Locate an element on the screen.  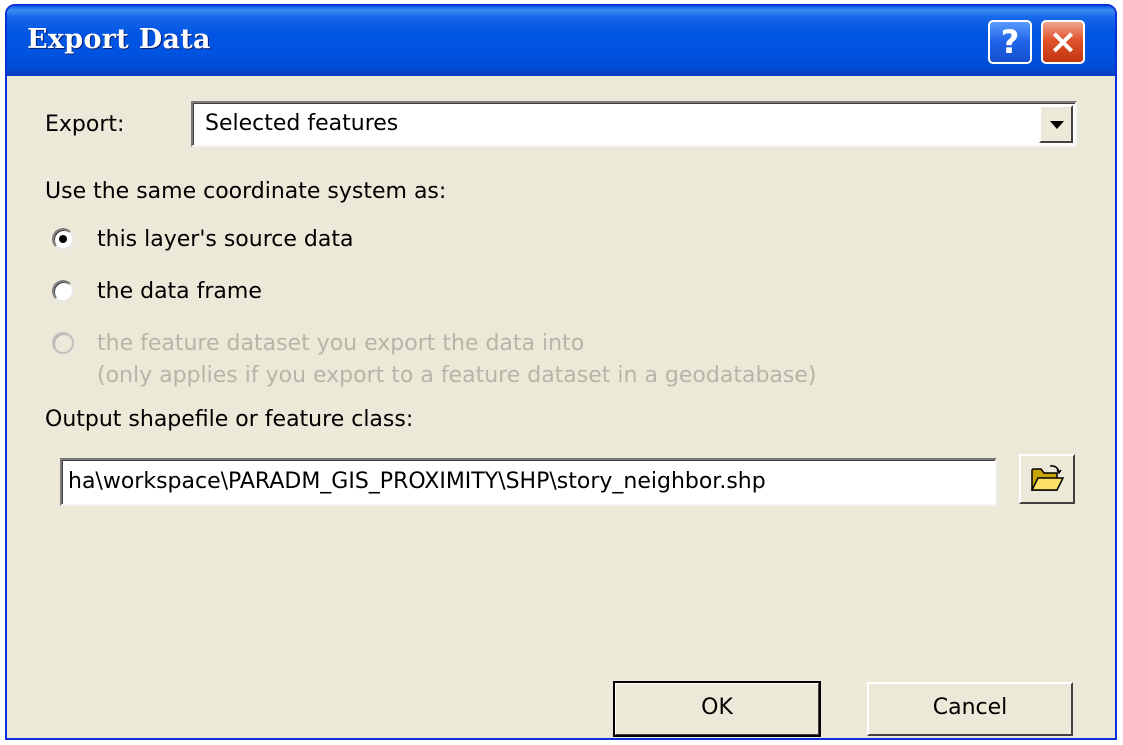
title-bar: Export Data ? × is located at coordinates (561, 41).